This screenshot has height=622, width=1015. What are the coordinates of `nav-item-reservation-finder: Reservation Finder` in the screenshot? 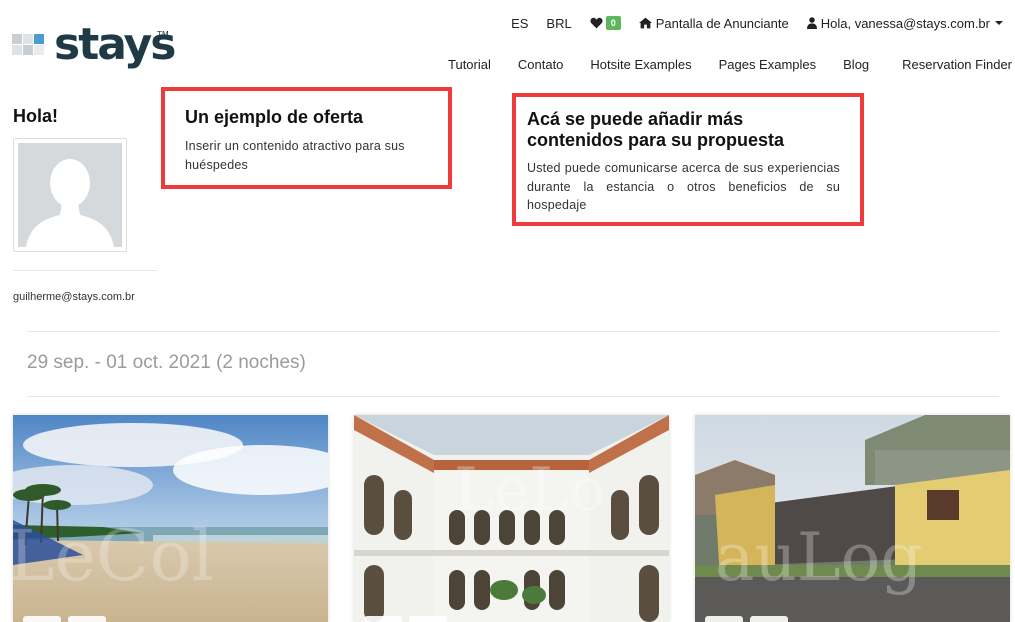 It's located at (957, 67).